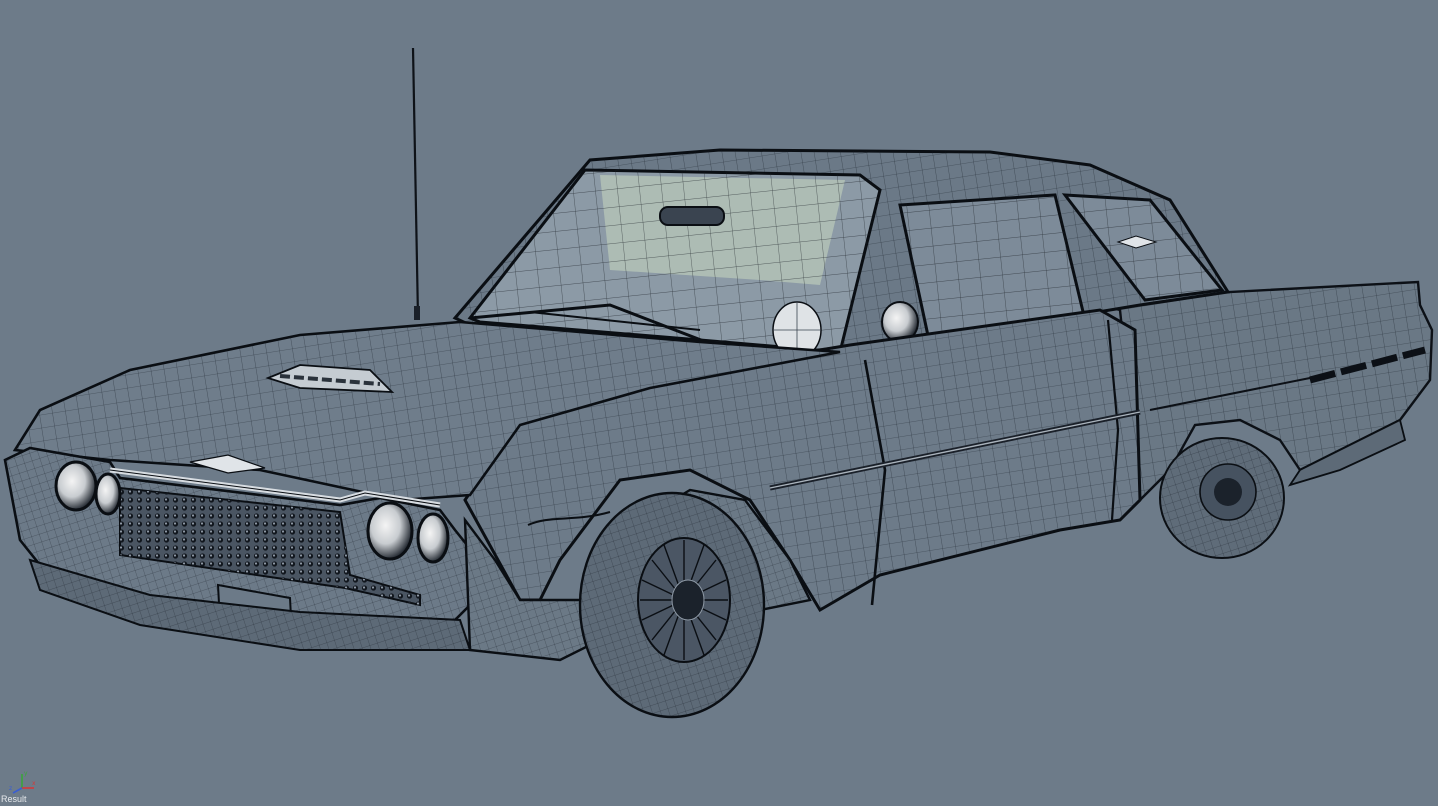  What do you see at coordinates (34, 783) in the screenshot?
I see `x-axis-label: x` at bounding box center [34, 783].